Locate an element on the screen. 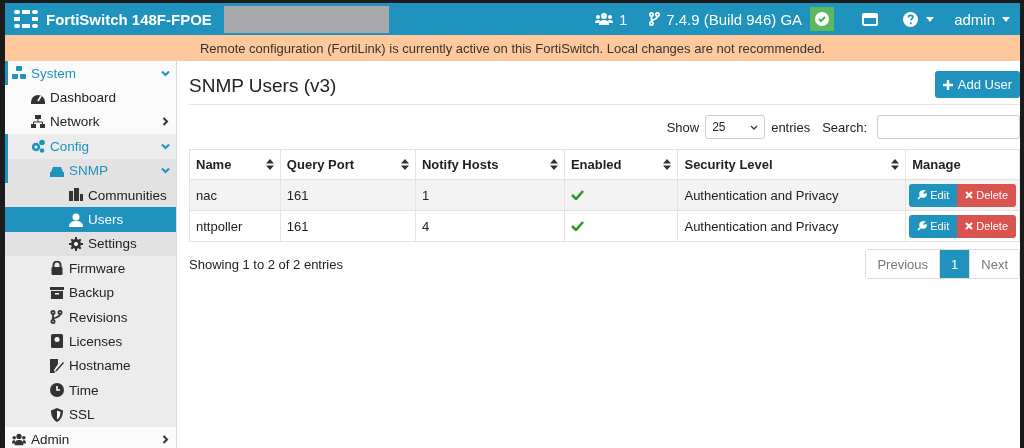 This screenshot has width=1024, height=448. user-menu: admin is located at coordinates (982, 19).